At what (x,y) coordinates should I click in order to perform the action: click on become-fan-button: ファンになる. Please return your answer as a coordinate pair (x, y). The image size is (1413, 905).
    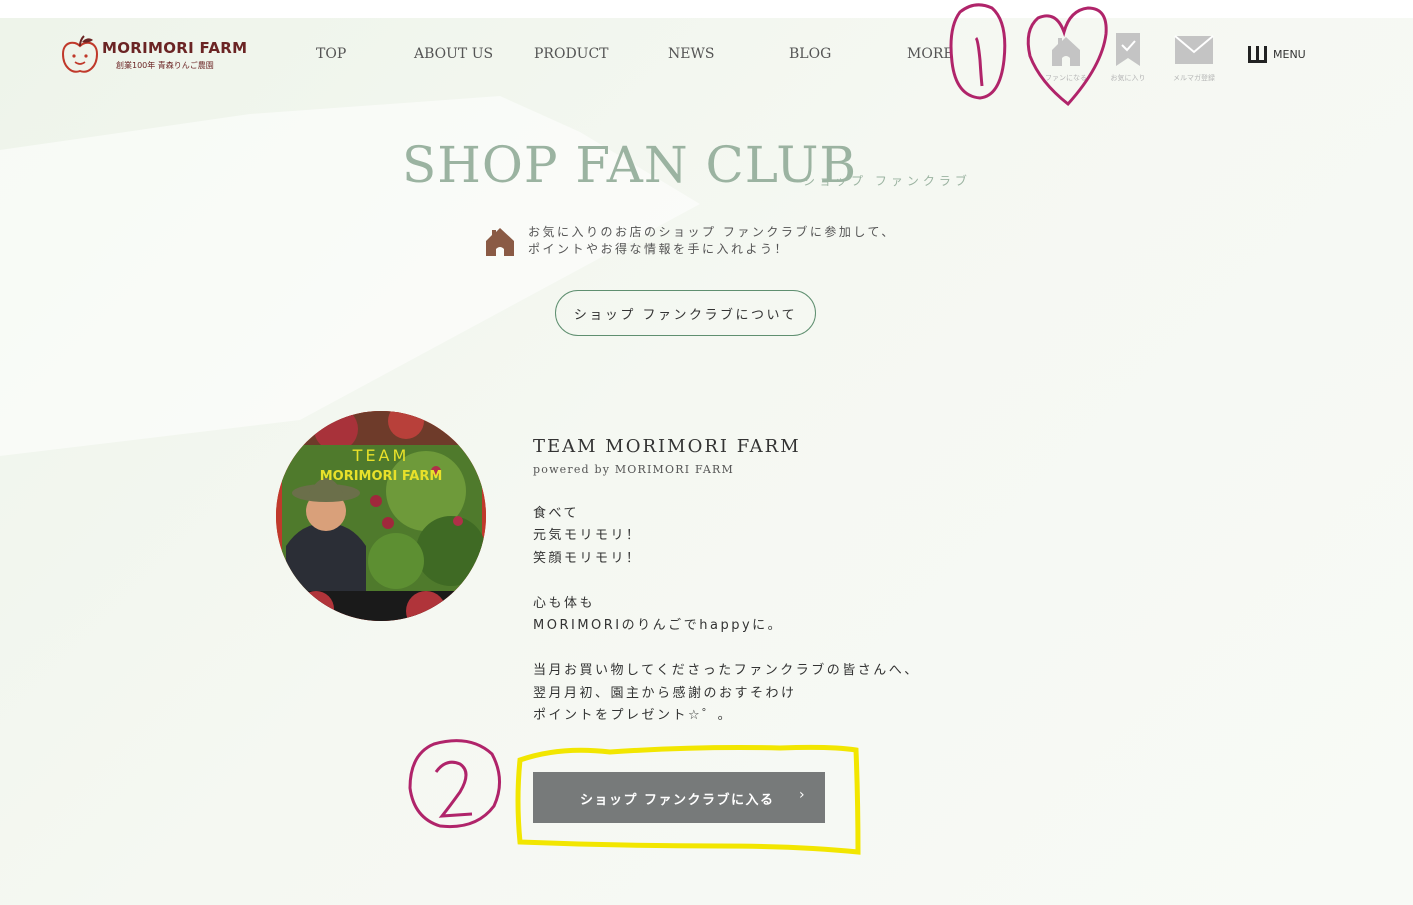
    Looking at the image, I should click on (1066, 57).